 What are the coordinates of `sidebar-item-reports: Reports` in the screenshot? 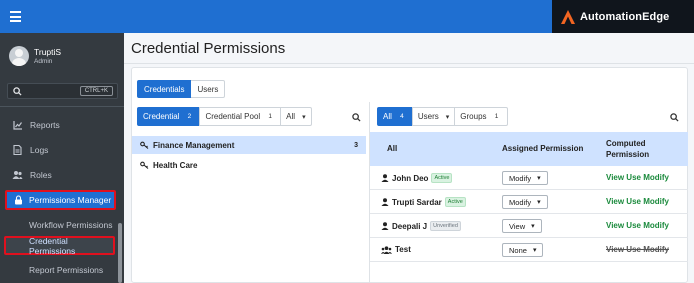 It's located at (62, 125).